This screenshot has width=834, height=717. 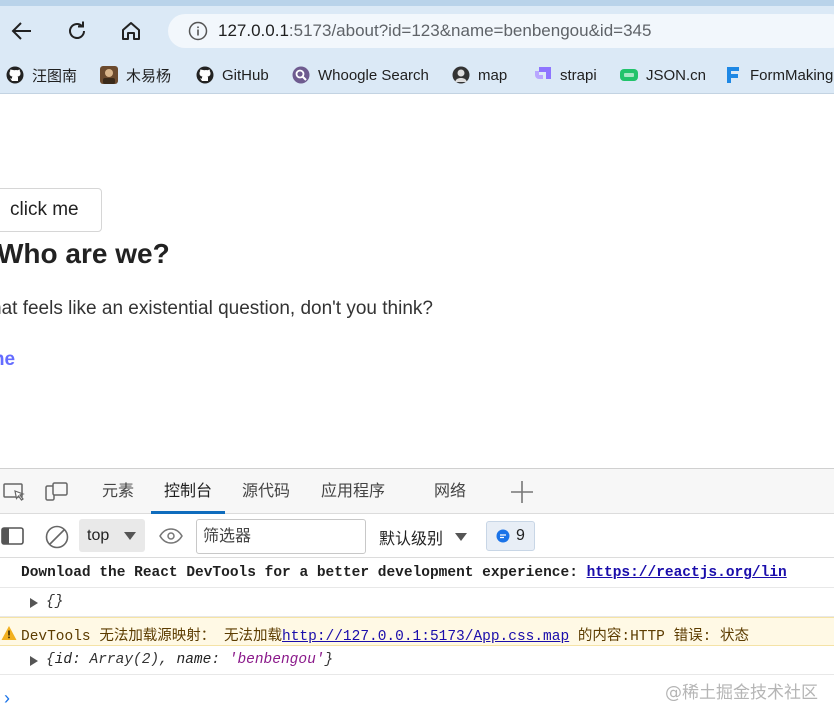 I want to click on console-link: https://reactjs.org/lin, so click(x=687, y=573).